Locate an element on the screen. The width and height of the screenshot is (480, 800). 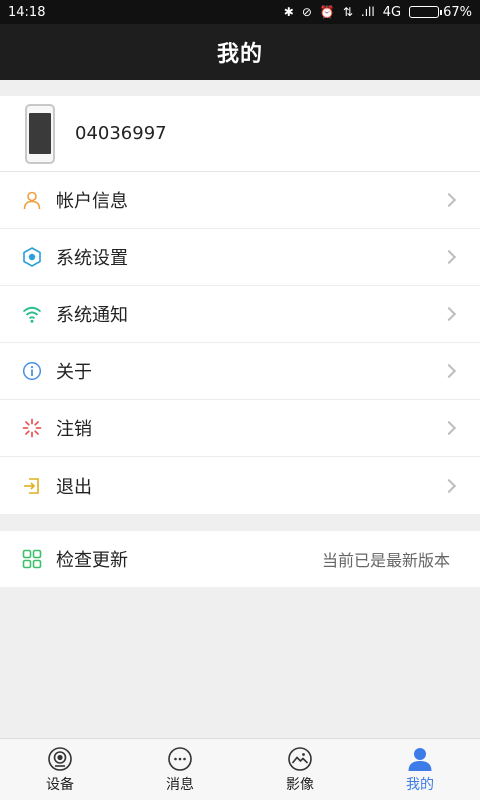
update-status: 当前已是最新版本 is located at coordinates (385, 560).